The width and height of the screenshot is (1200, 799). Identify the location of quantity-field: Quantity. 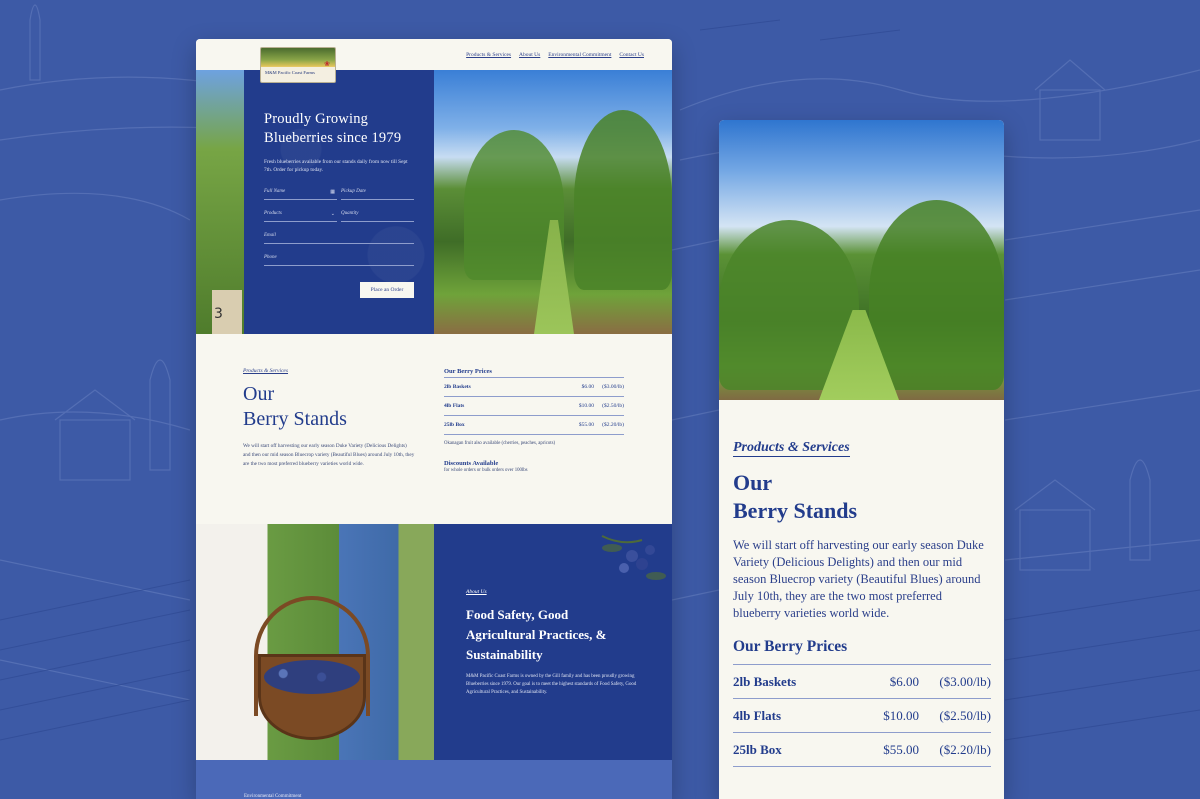
(377, 215).